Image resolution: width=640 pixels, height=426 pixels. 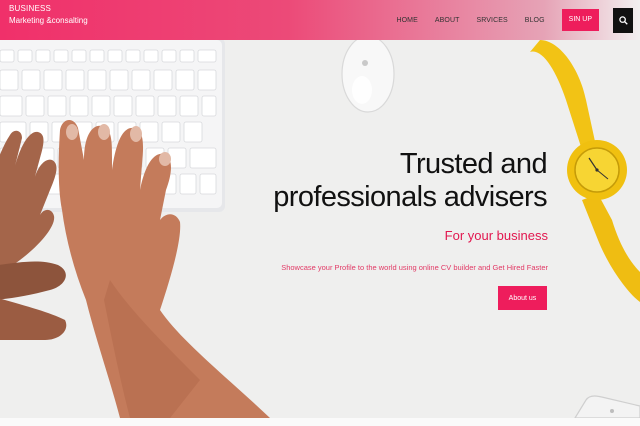 I want to click on headline-line-2: professionals advisers, so click(x=410, y=197).